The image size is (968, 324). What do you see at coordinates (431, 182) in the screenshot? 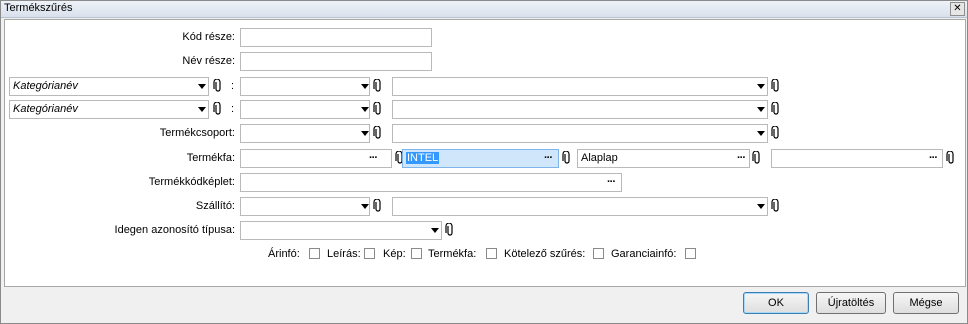
I see `product-code-formula-input: ···` at bounding box center [431, 182].